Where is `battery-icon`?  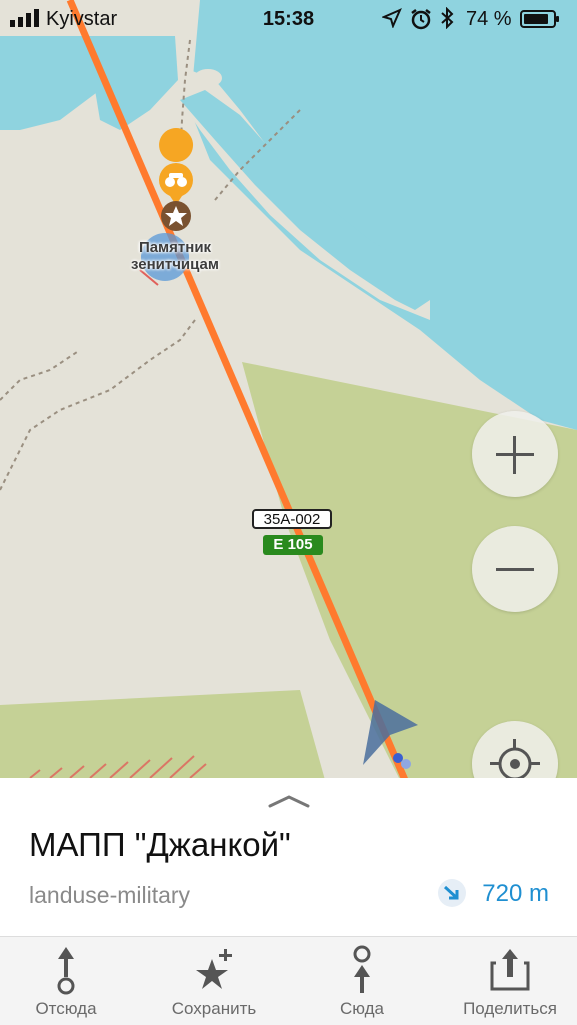
battery-icon is located at coordinates (539, 19).